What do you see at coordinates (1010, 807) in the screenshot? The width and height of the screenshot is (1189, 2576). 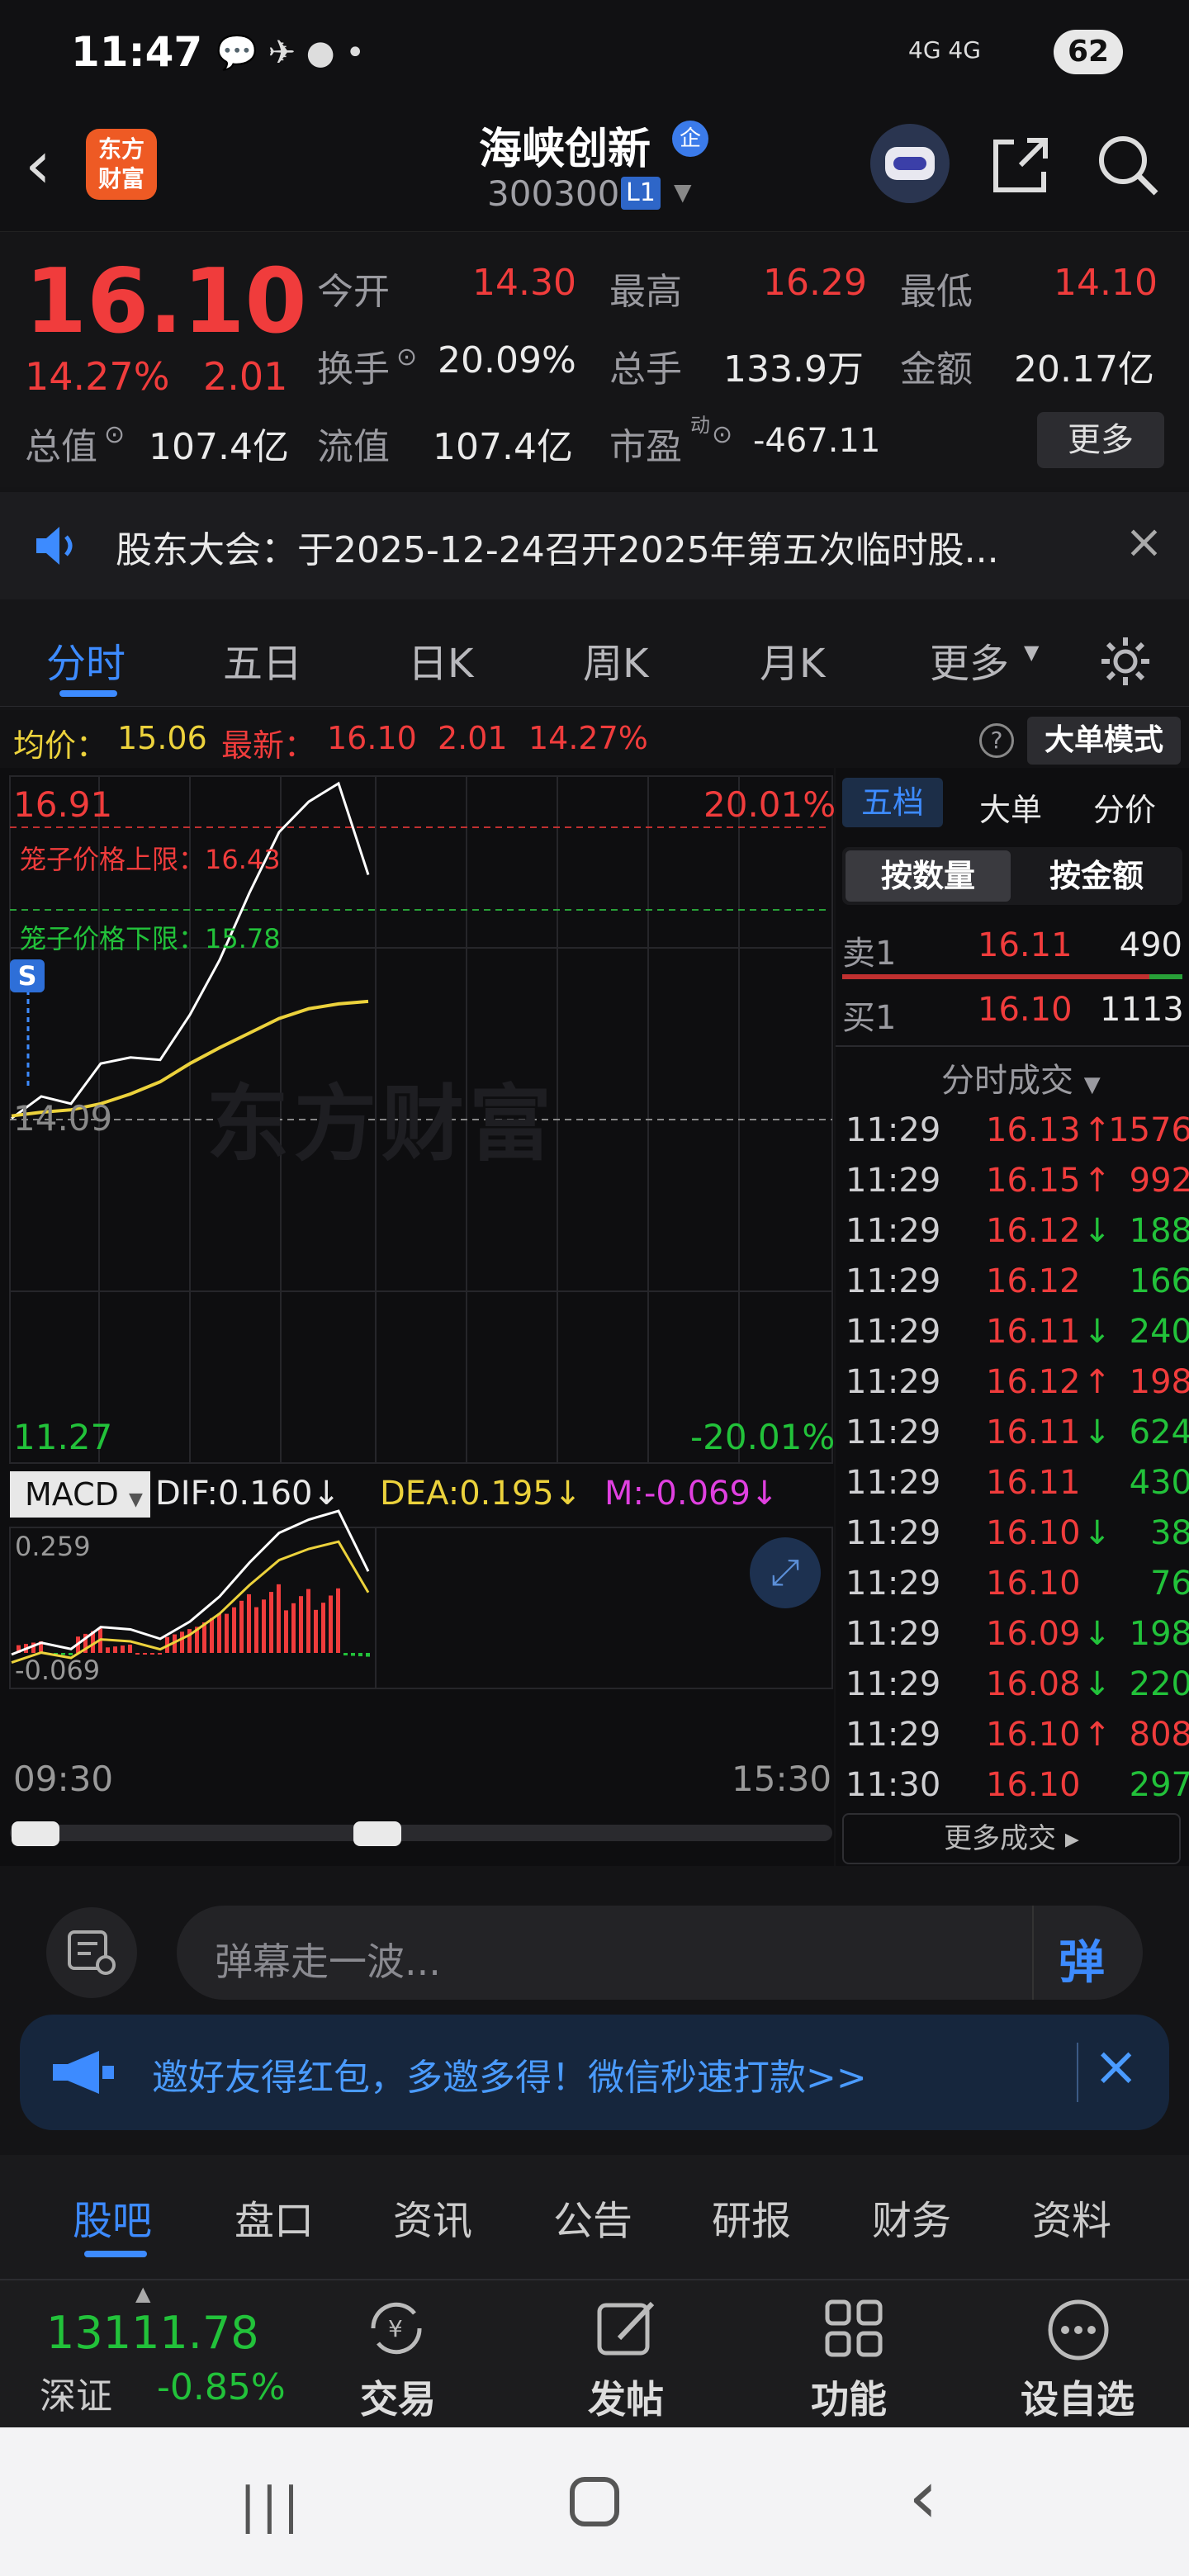 I see `tab-big-orders: 大单` at bounding box center [1010, 807].